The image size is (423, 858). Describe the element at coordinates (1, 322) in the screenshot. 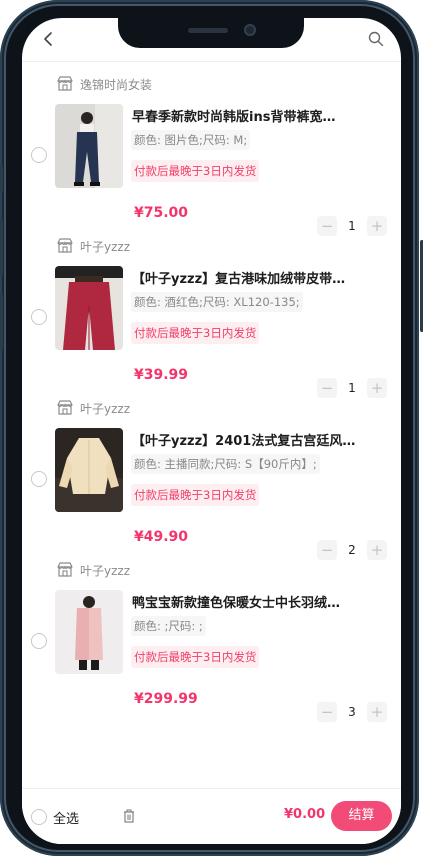

I see `volume-down-button` at that location.